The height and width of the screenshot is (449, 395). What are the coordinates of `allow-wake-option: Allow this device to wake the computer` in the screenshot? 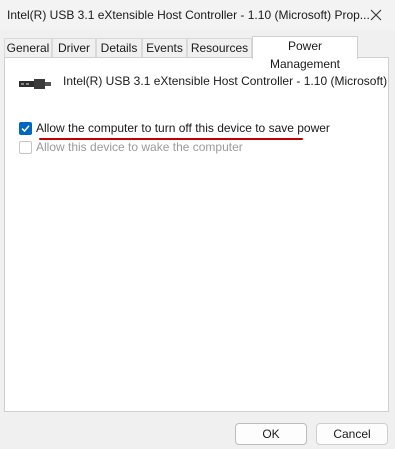 It's located at (131, 147).